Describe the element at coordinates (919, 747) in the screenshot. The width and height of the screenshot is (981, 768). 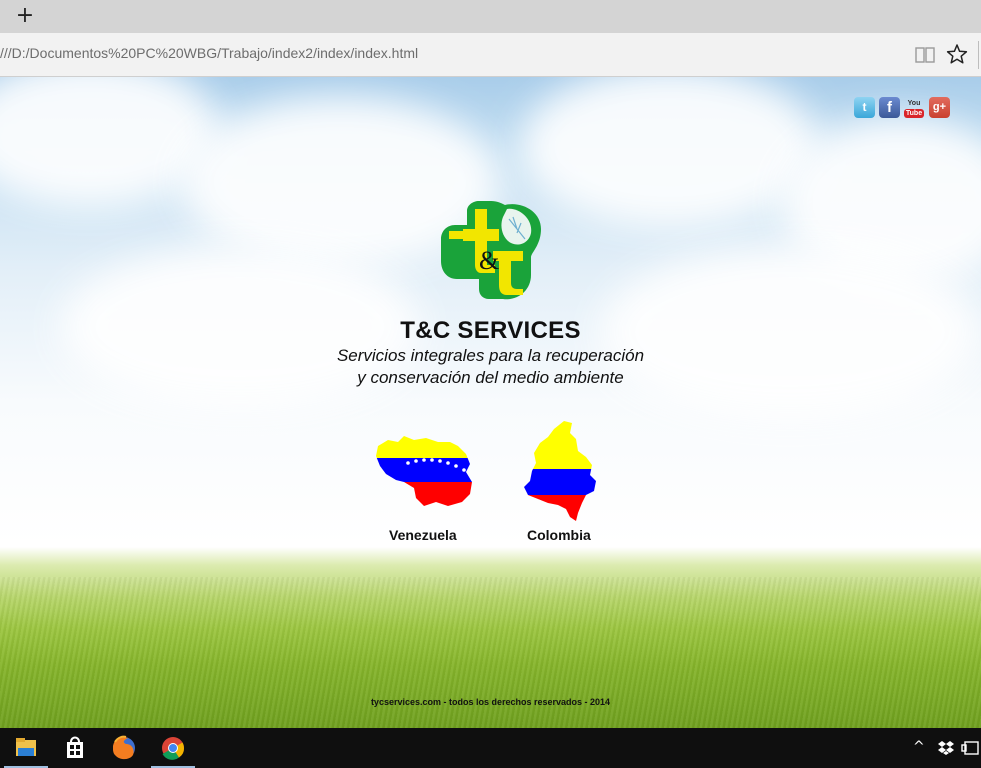
I see `tray-overflow-chevron: ^` at that location.